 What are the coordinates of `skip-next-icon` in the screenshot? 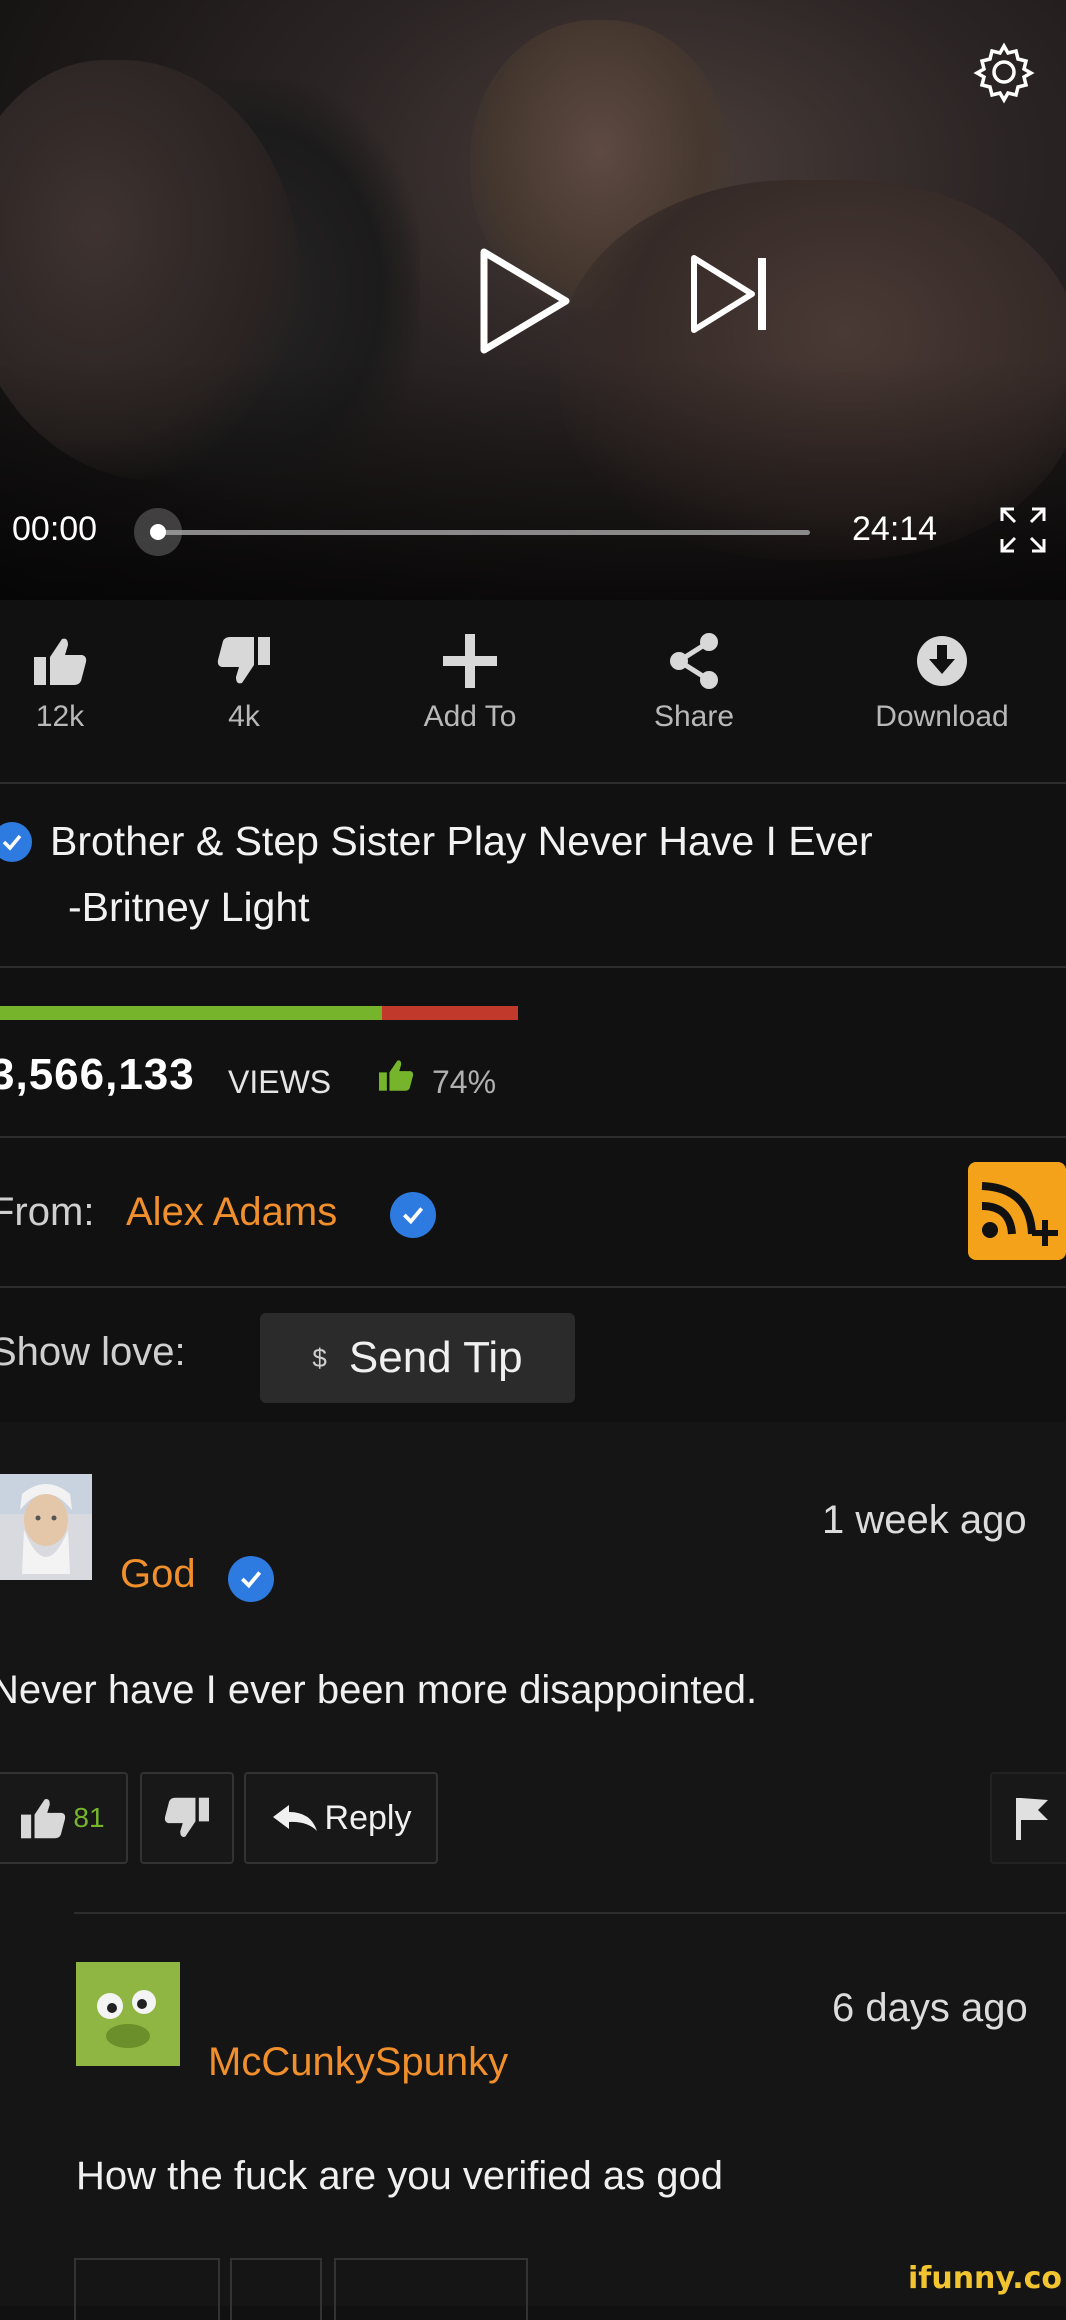 It's located at (732, 294).